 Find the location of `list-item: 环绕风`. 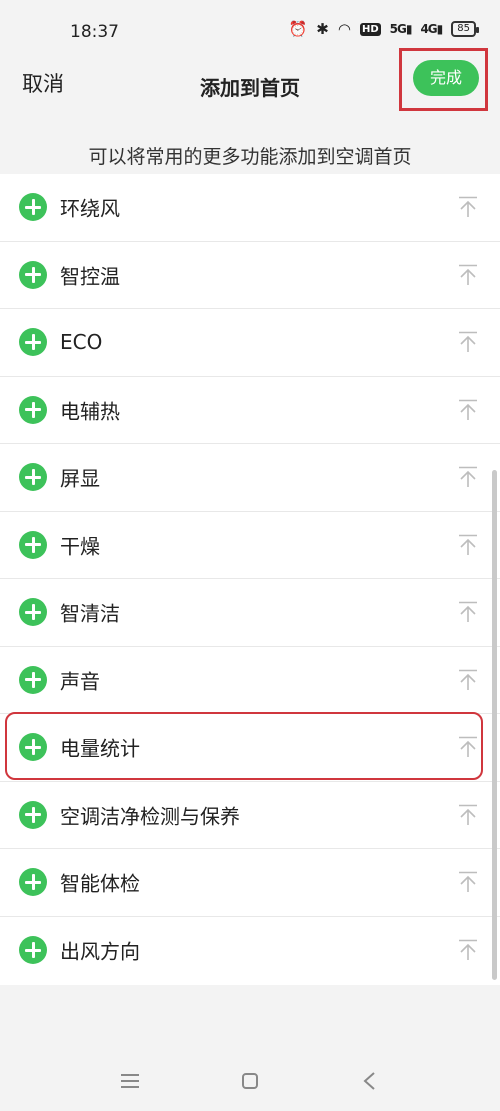

list-item: 环绕风 is located at coordinates (250, 208).